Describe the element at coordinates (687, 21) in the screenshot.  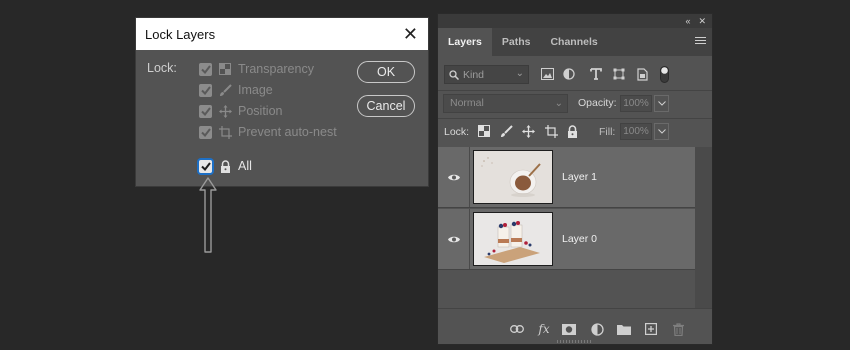
I see `collapse-icon: «` at that location.